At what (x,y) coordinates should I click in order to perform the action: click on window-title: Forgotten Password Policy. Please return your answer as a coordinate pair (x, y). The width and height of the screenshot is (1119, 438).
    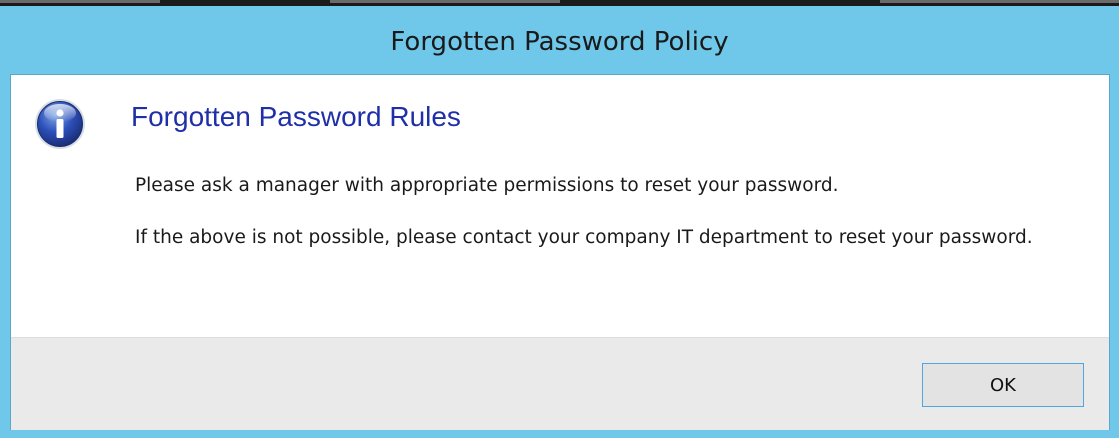
    Looking at the image, I should click on (559, 42).